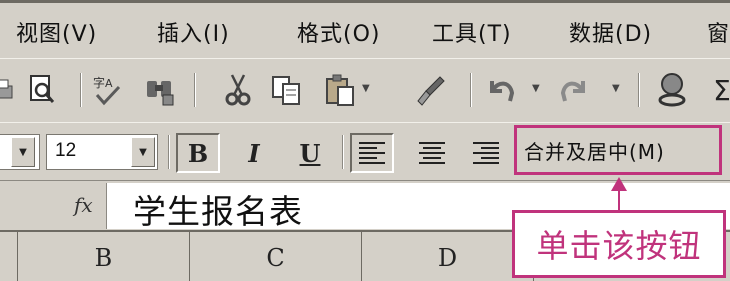 This screenshot has height=281, width=730. Describe the element at coordinates (109, 83) in the screenshot. I see `svg-text: A` at that location.